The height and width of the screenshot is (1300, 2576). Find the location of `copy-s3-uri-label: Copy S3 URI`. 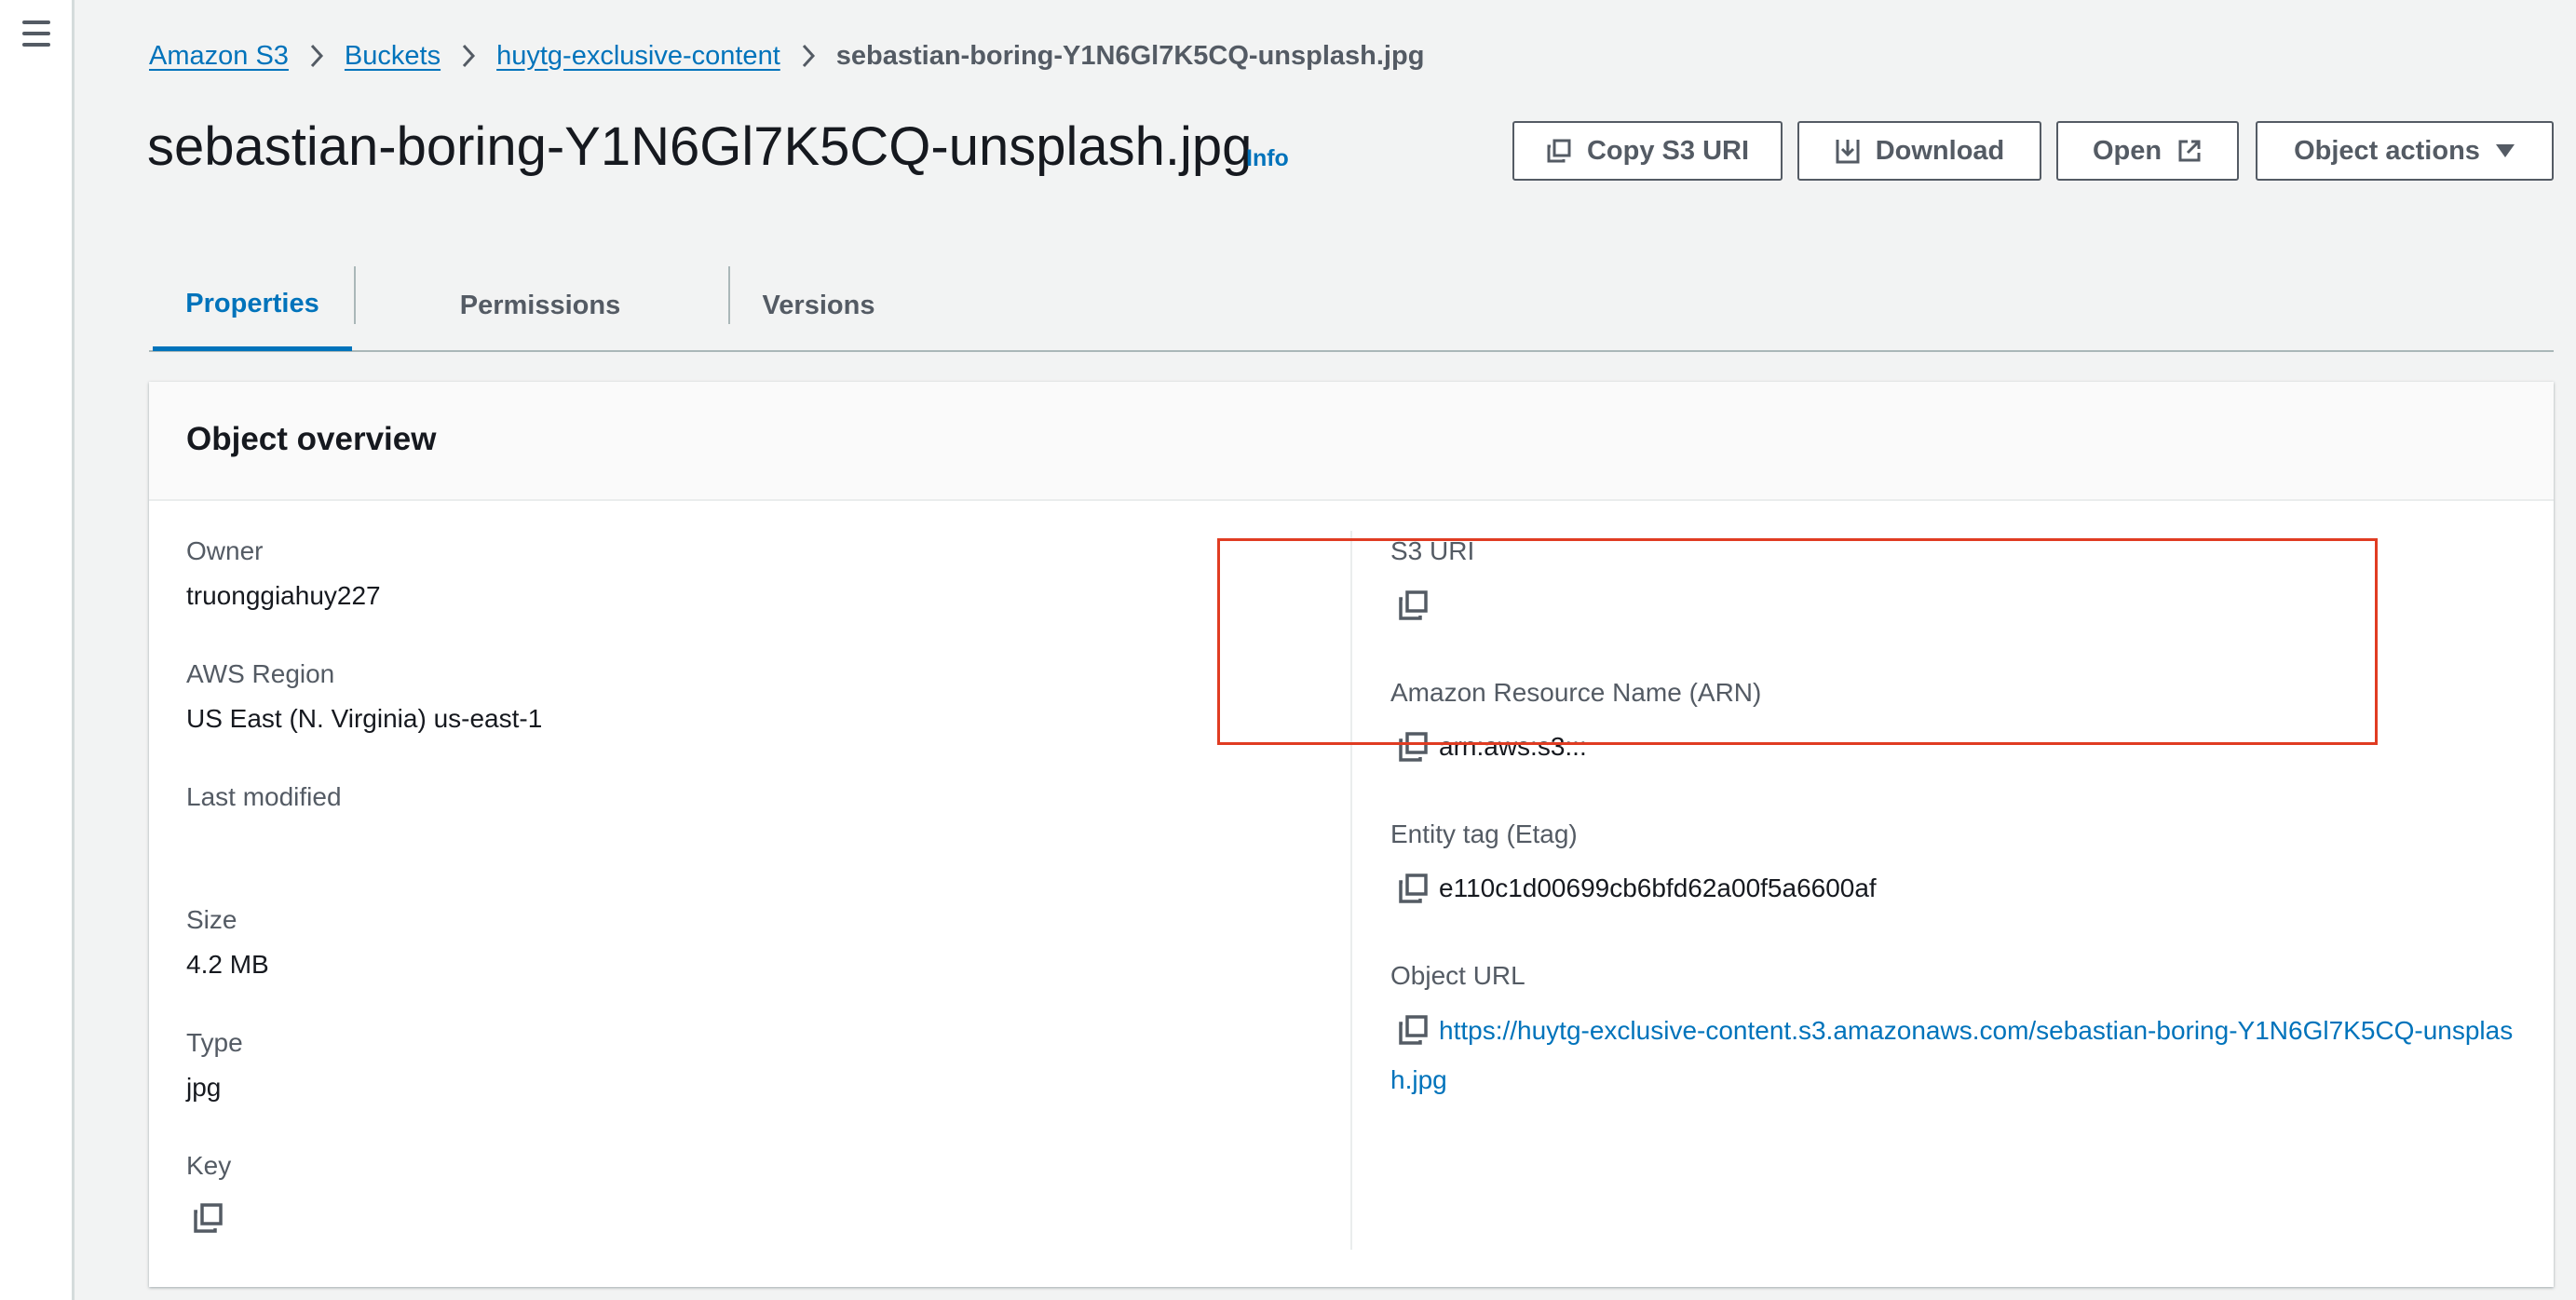

copy-s3-uri-label: Copy S3 URI is located at coordinates (1668, 151).